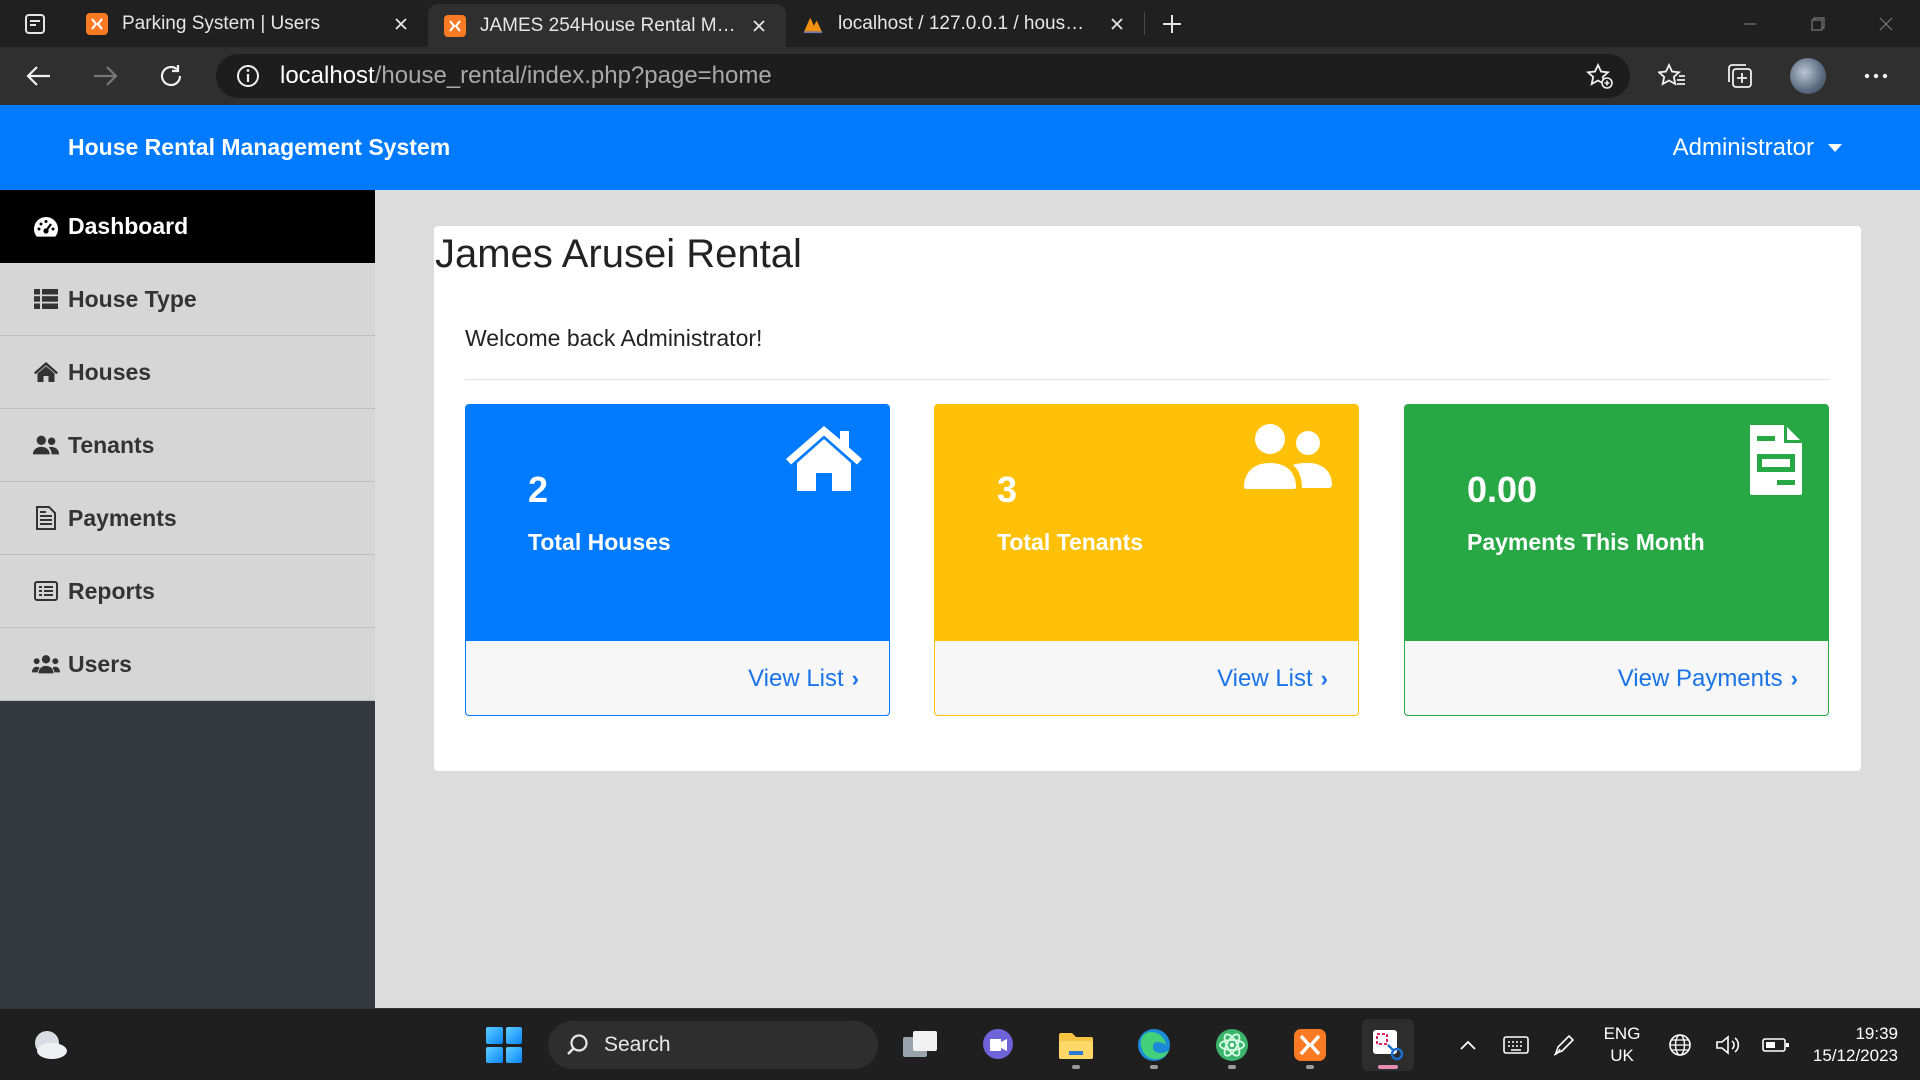  What do you see at coordinates (1776, 1045) in the screenshot?
I see `battery-button` at bounding box center [1776, 1045].